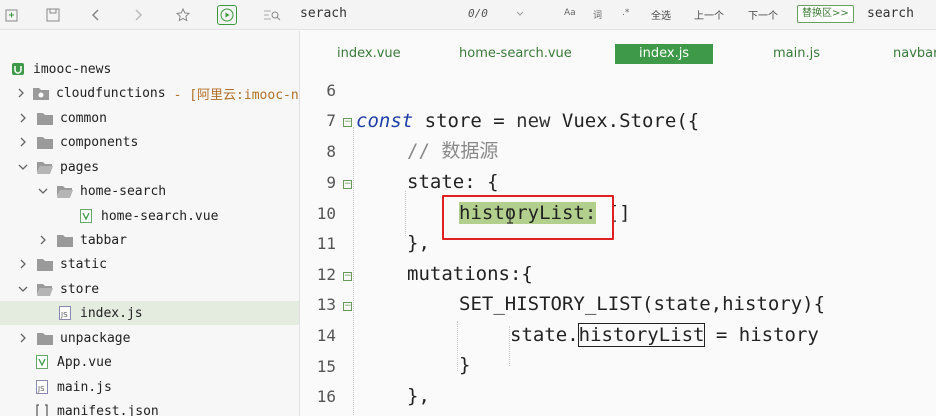  What do you see at coordinates (661, 14) in the screenshot?
I see `select-all-button: 全选` at bounding box center [661, 14].